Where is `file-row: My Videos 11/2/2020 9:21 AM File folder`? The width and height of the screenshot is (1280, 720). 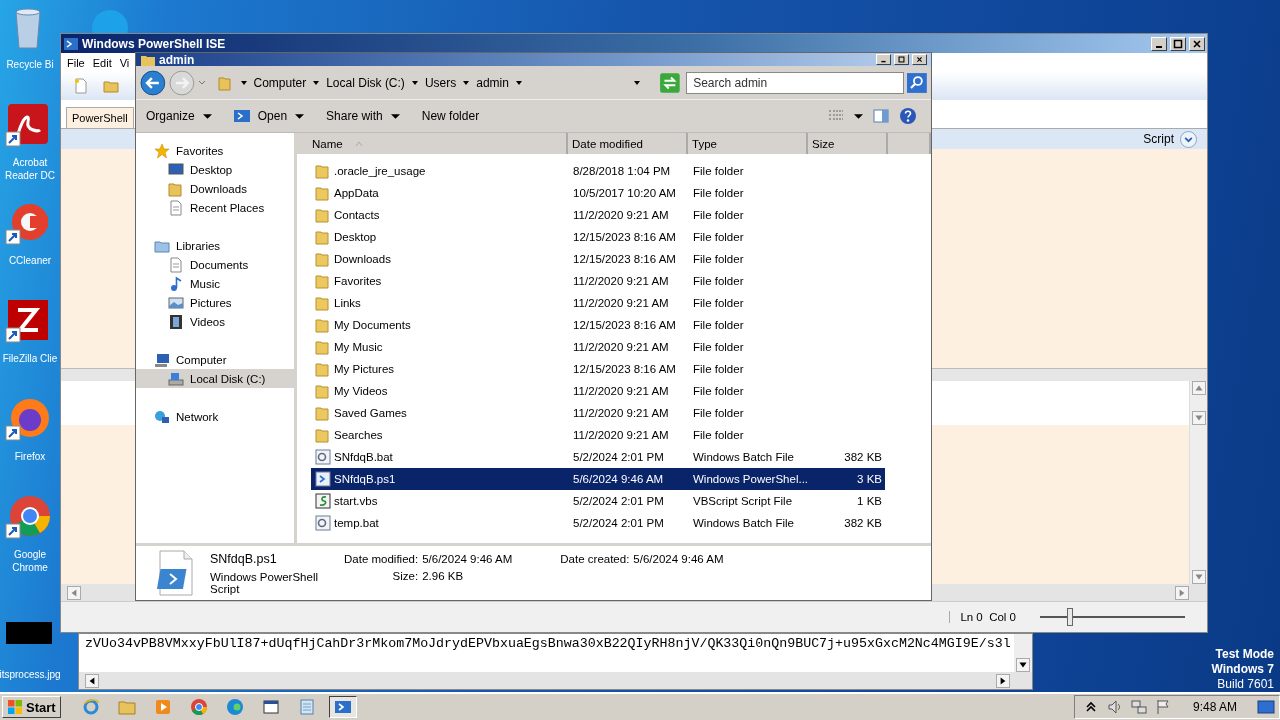 file-row: My Videos 11/2/2020 9:21 AM File folder is located at coordinates (598, 391).